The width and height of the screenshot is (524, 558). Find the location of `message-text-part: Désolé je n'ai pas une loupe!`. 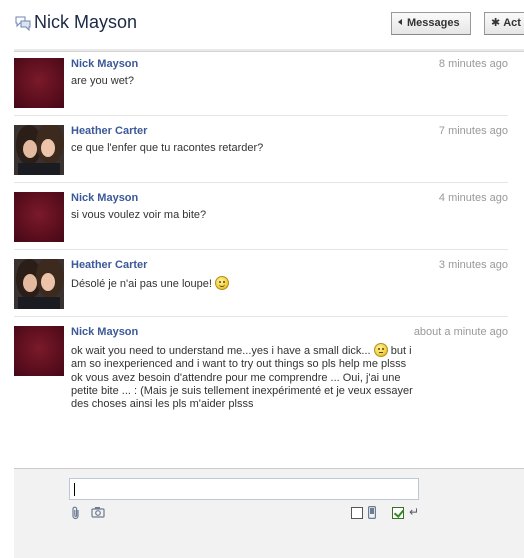

message-text-part: Désolé je n'ai pas une loupe! is located at coordinates (141, 284).